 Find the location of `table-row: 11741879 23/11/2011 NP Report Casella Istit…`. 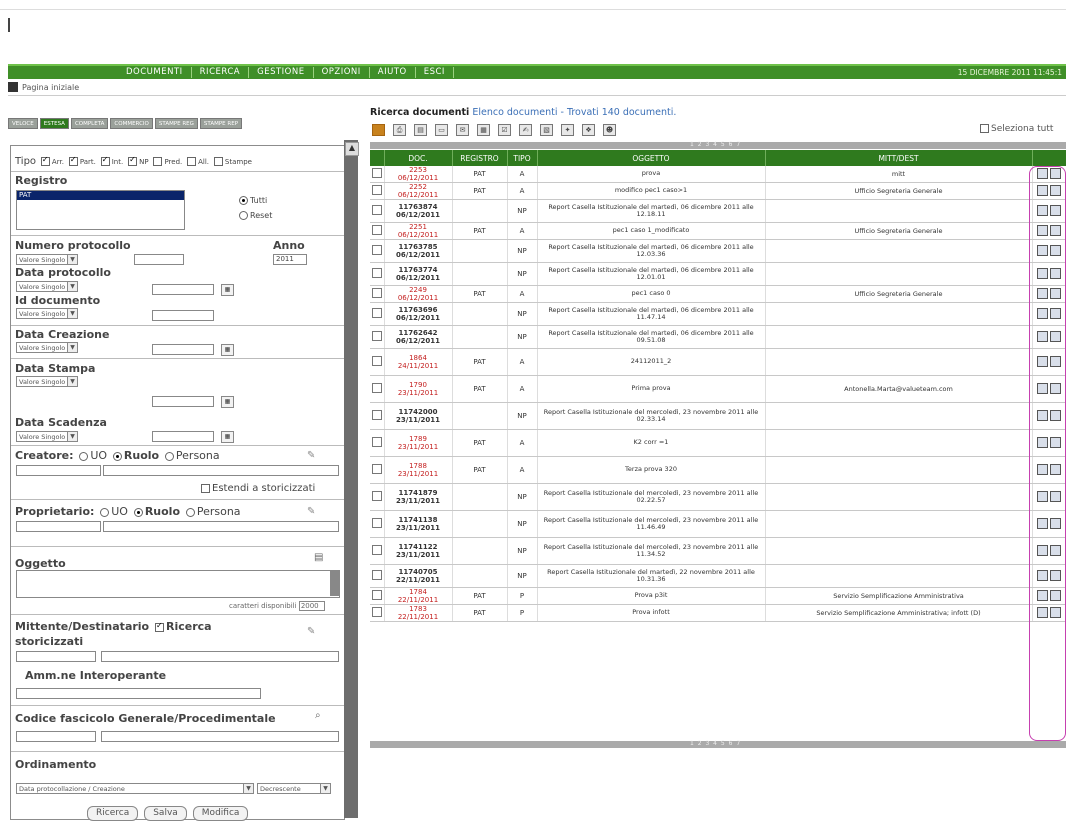

table-row: 11741879 23/11/2011 NP Report Casella Istit… is located at coordinates (718, 497).